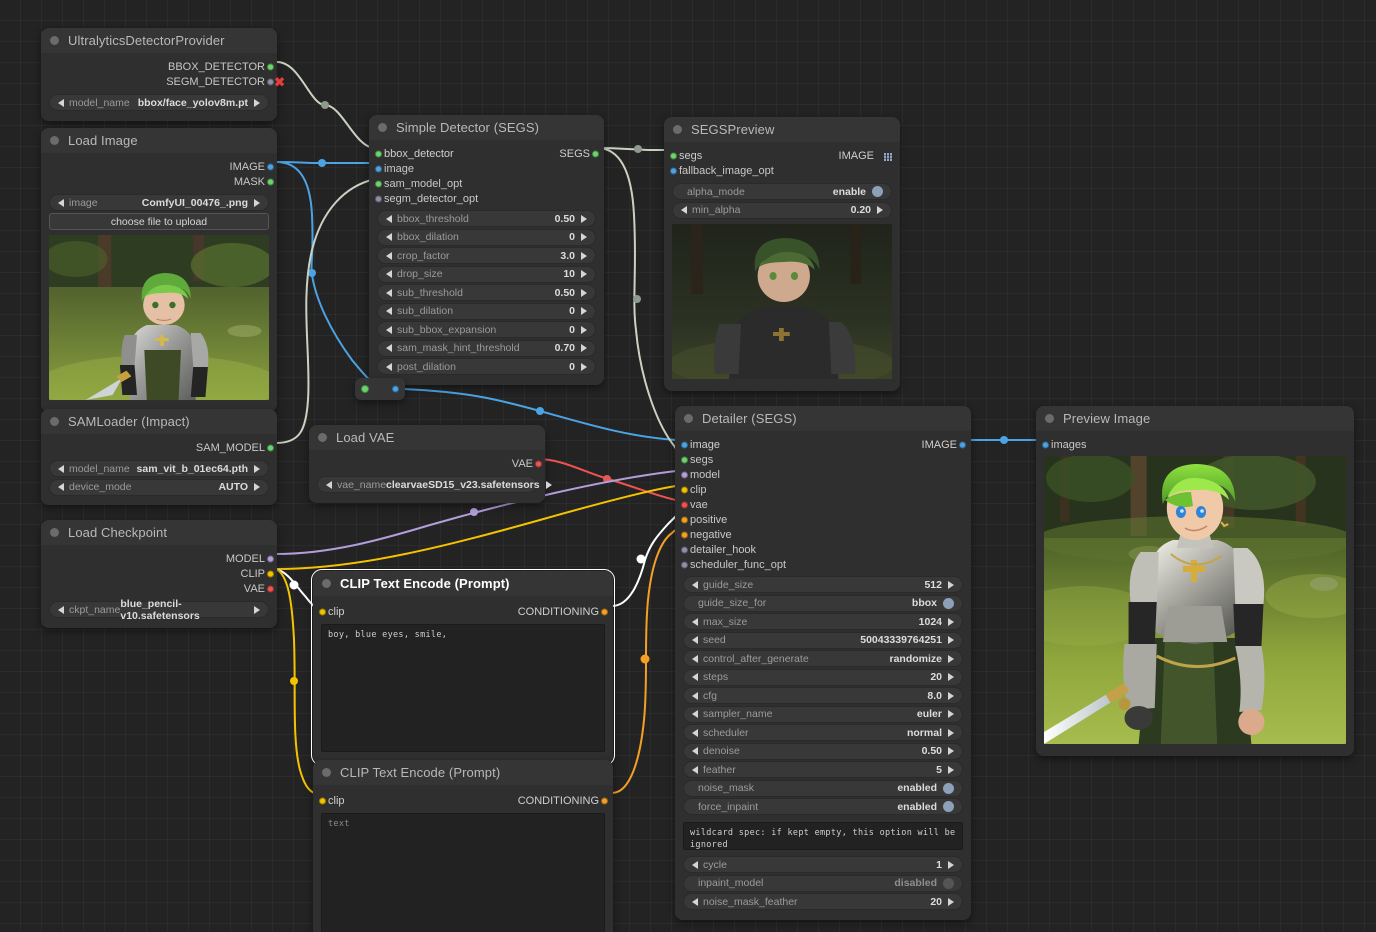 The width and height of the screenshot is (1376, 932). I want to click on node-title-bar: SAMLoader (Impact), so click(159, 421).